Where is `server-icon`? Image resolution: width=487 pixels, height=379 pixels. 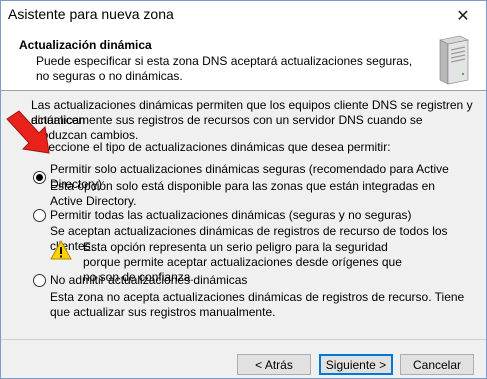 server-icon is located at coordinates (454, 60).